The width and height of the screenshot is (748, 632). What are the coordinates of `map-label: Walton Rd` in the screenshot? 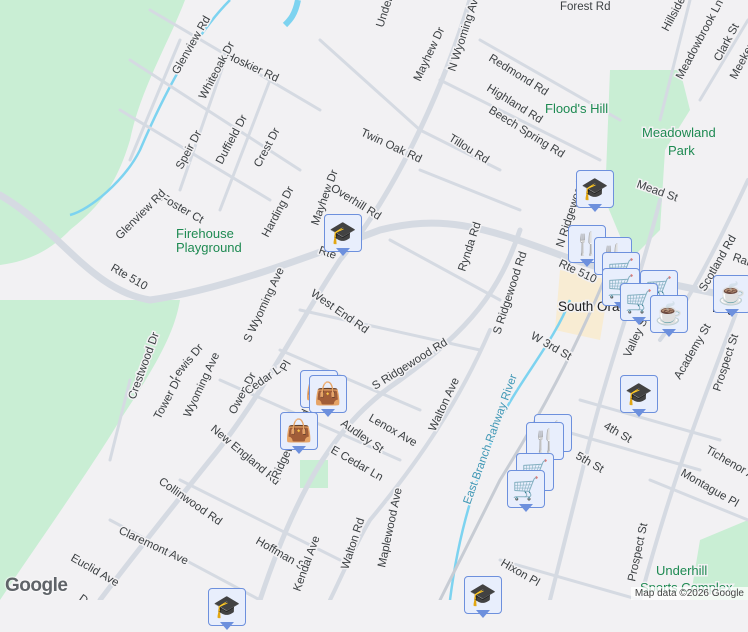 It's located at (353, 544).